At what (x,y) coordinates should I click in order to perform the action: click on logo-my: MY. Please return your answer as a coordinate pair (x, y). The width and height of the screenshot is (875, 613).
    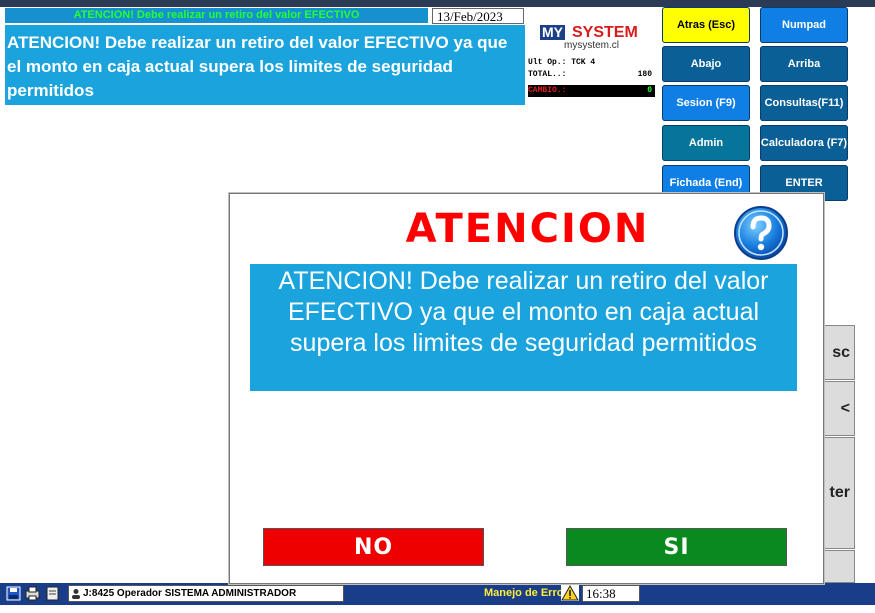
    Looking at the image, I should click on (552, 32).